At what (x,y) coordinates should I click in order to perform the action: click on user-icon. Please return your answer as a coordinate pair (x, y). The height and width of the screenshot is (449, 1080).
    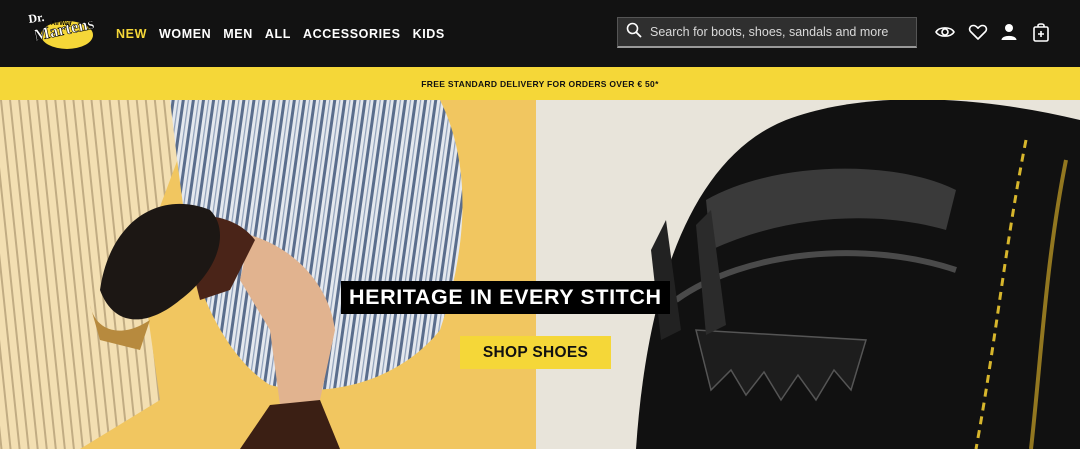
    Looking at the image, I should click on (1009, 32).